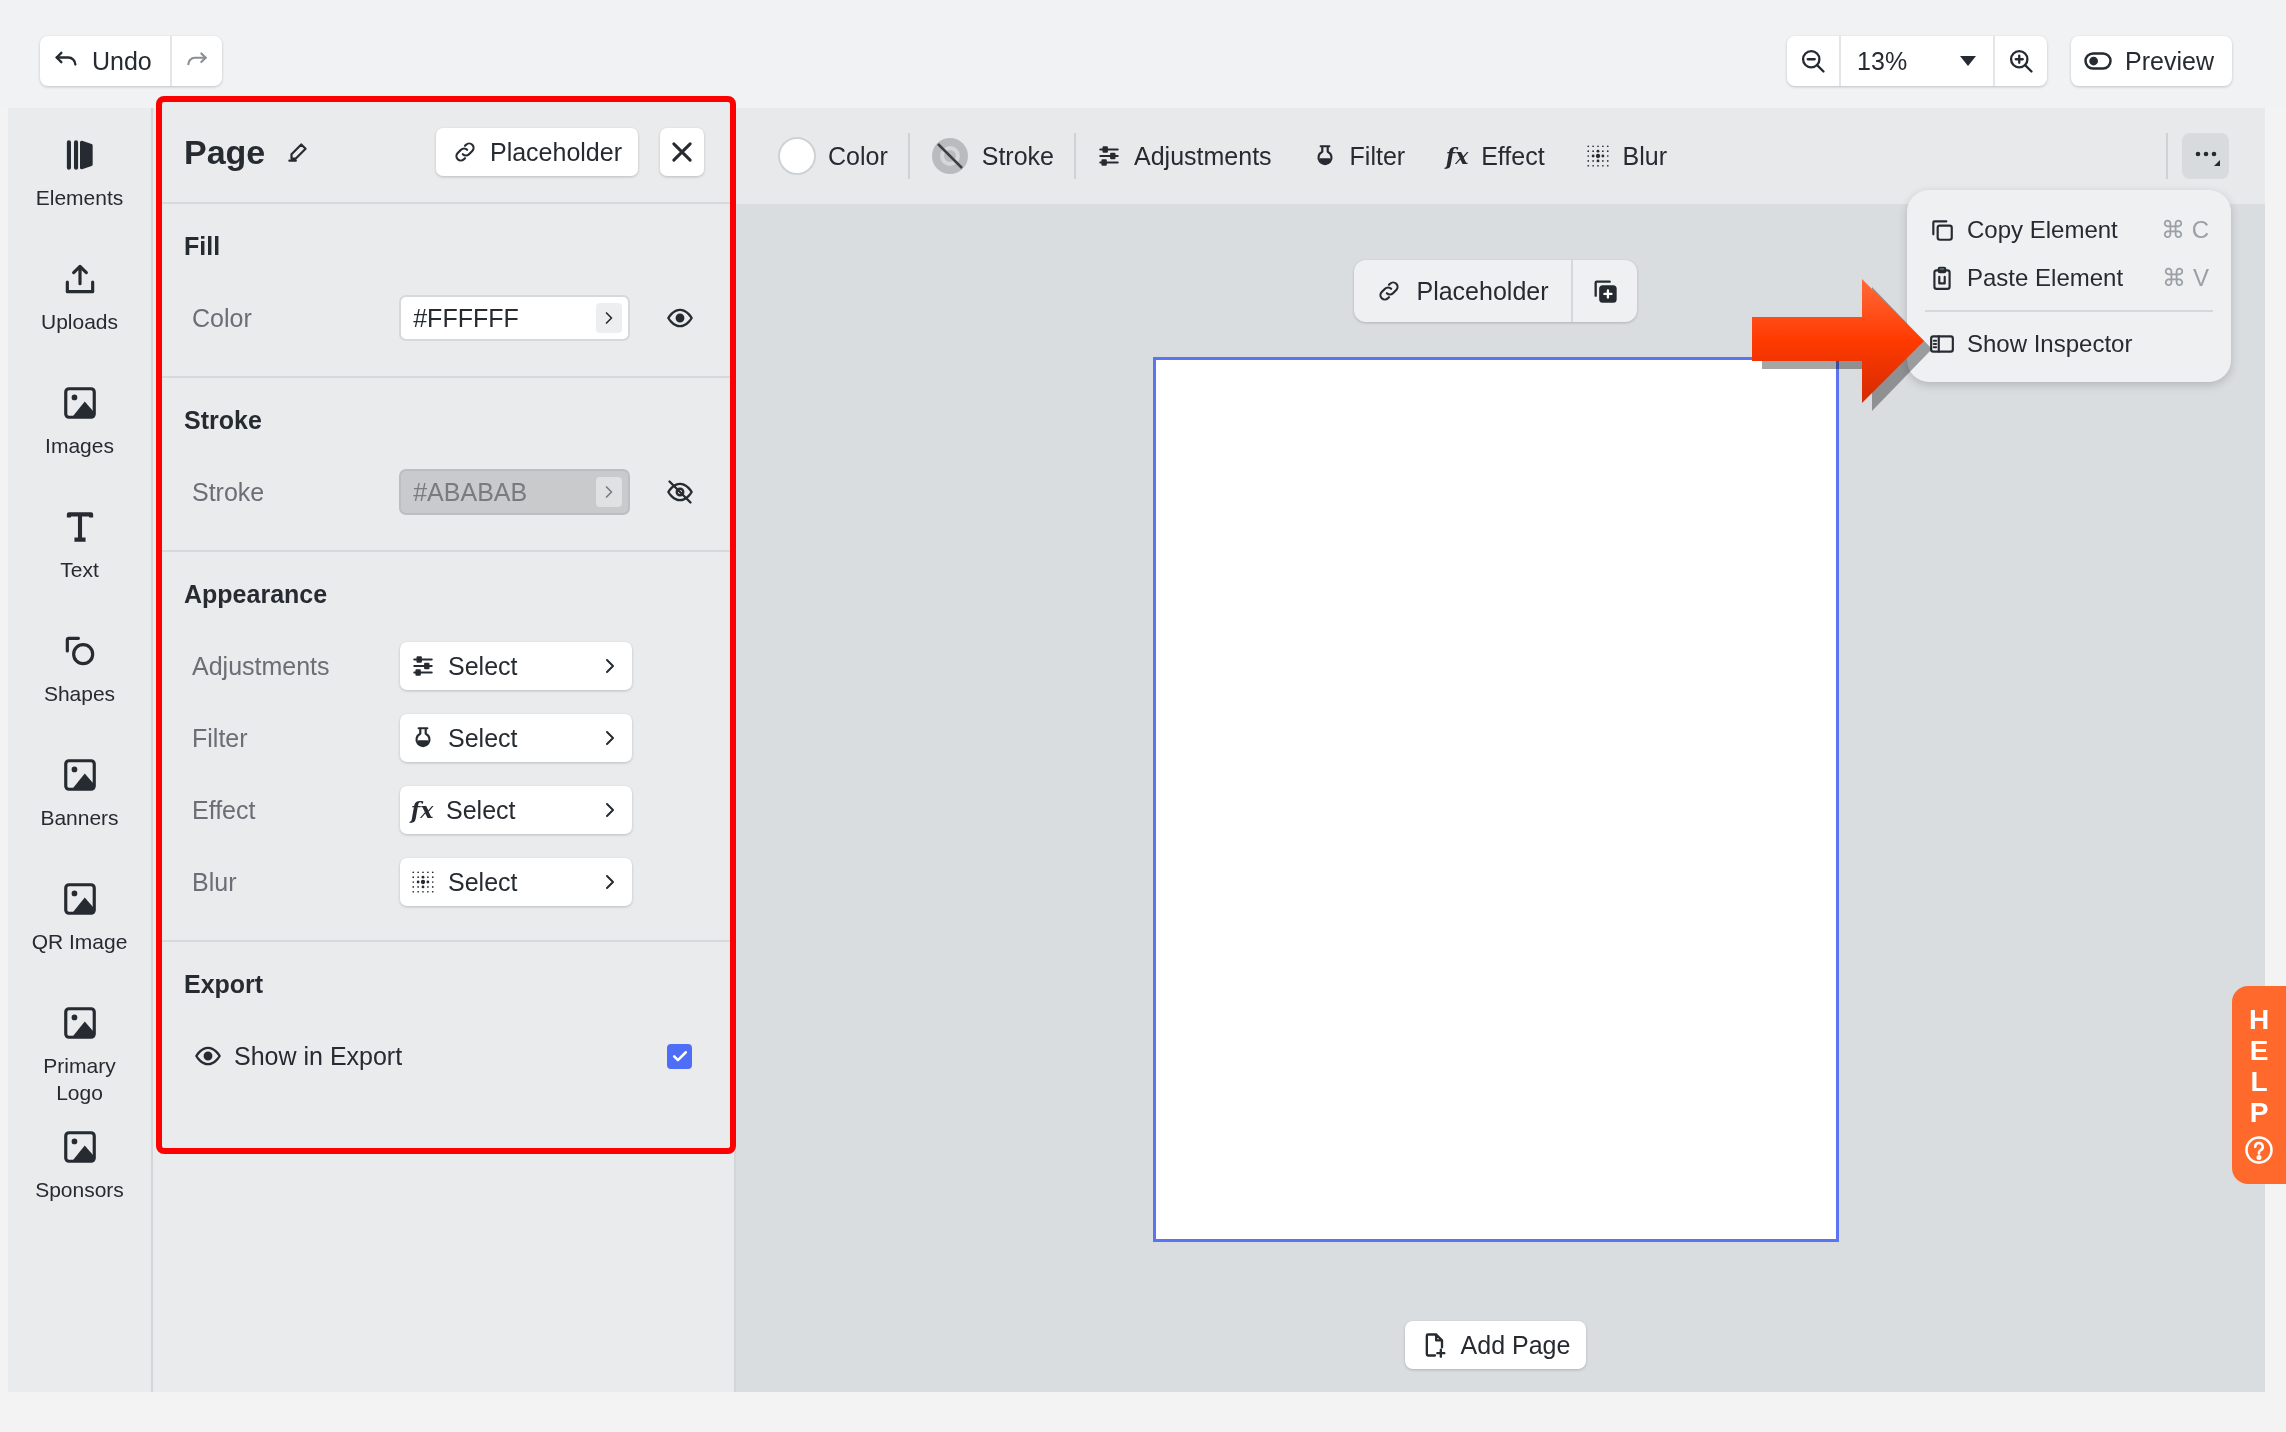 This screenshot has height=1432, width=2286. Describe the element at coordinates (224, 810) in the screenshot. I see `field-label: Effect` at that location.